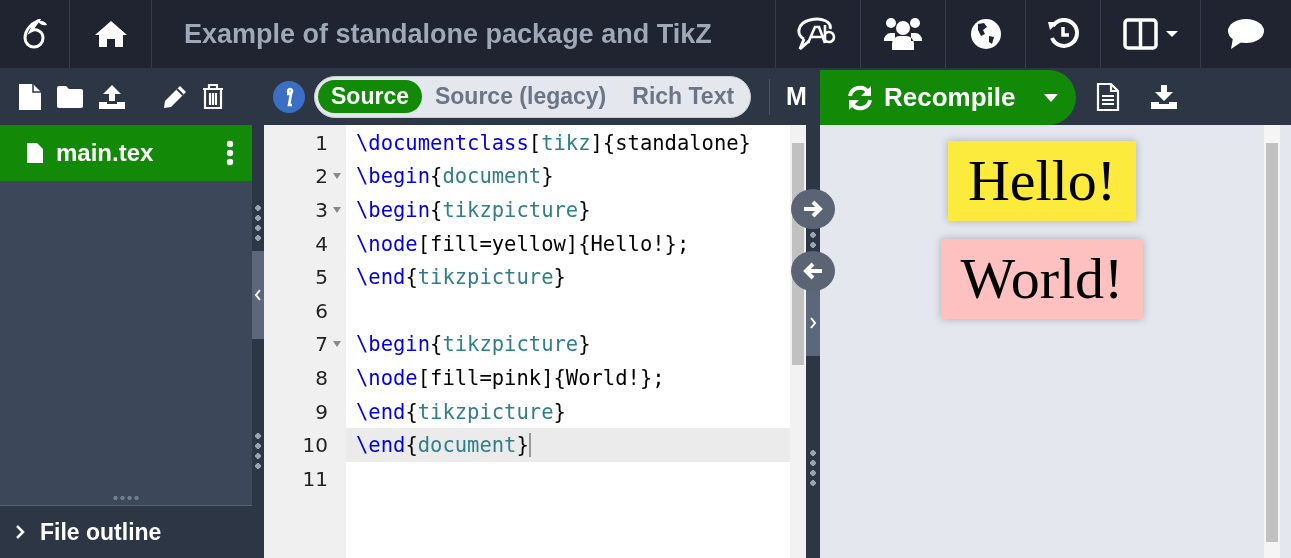 This screenshot has width=1291, height=558. Describe the element at coordinates (1272, 341) in the screenshot. I see `scrollbar` at that location.